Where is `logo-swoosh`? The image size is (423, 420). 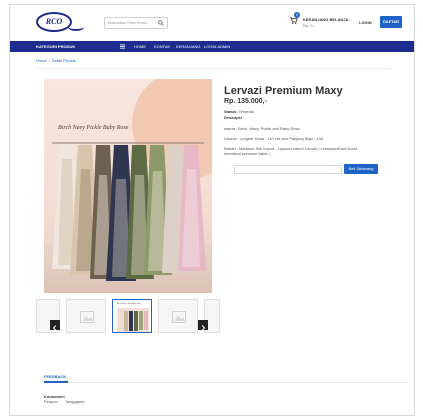 logo-swoosh is located at coordinates (76, 27).